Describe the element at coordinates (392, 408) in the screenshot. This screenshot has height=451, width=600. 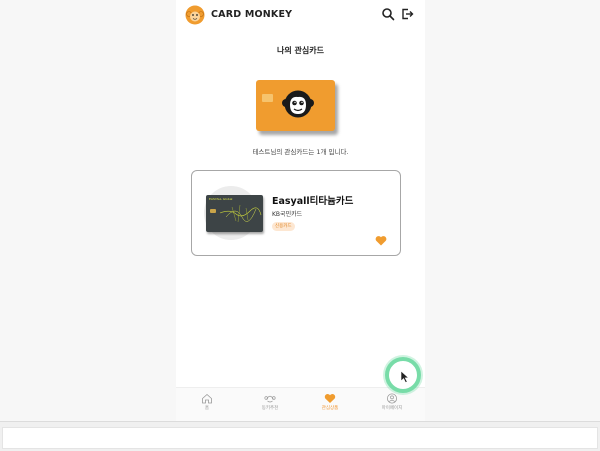
I see `nav-label: 마이페이지` at that location.